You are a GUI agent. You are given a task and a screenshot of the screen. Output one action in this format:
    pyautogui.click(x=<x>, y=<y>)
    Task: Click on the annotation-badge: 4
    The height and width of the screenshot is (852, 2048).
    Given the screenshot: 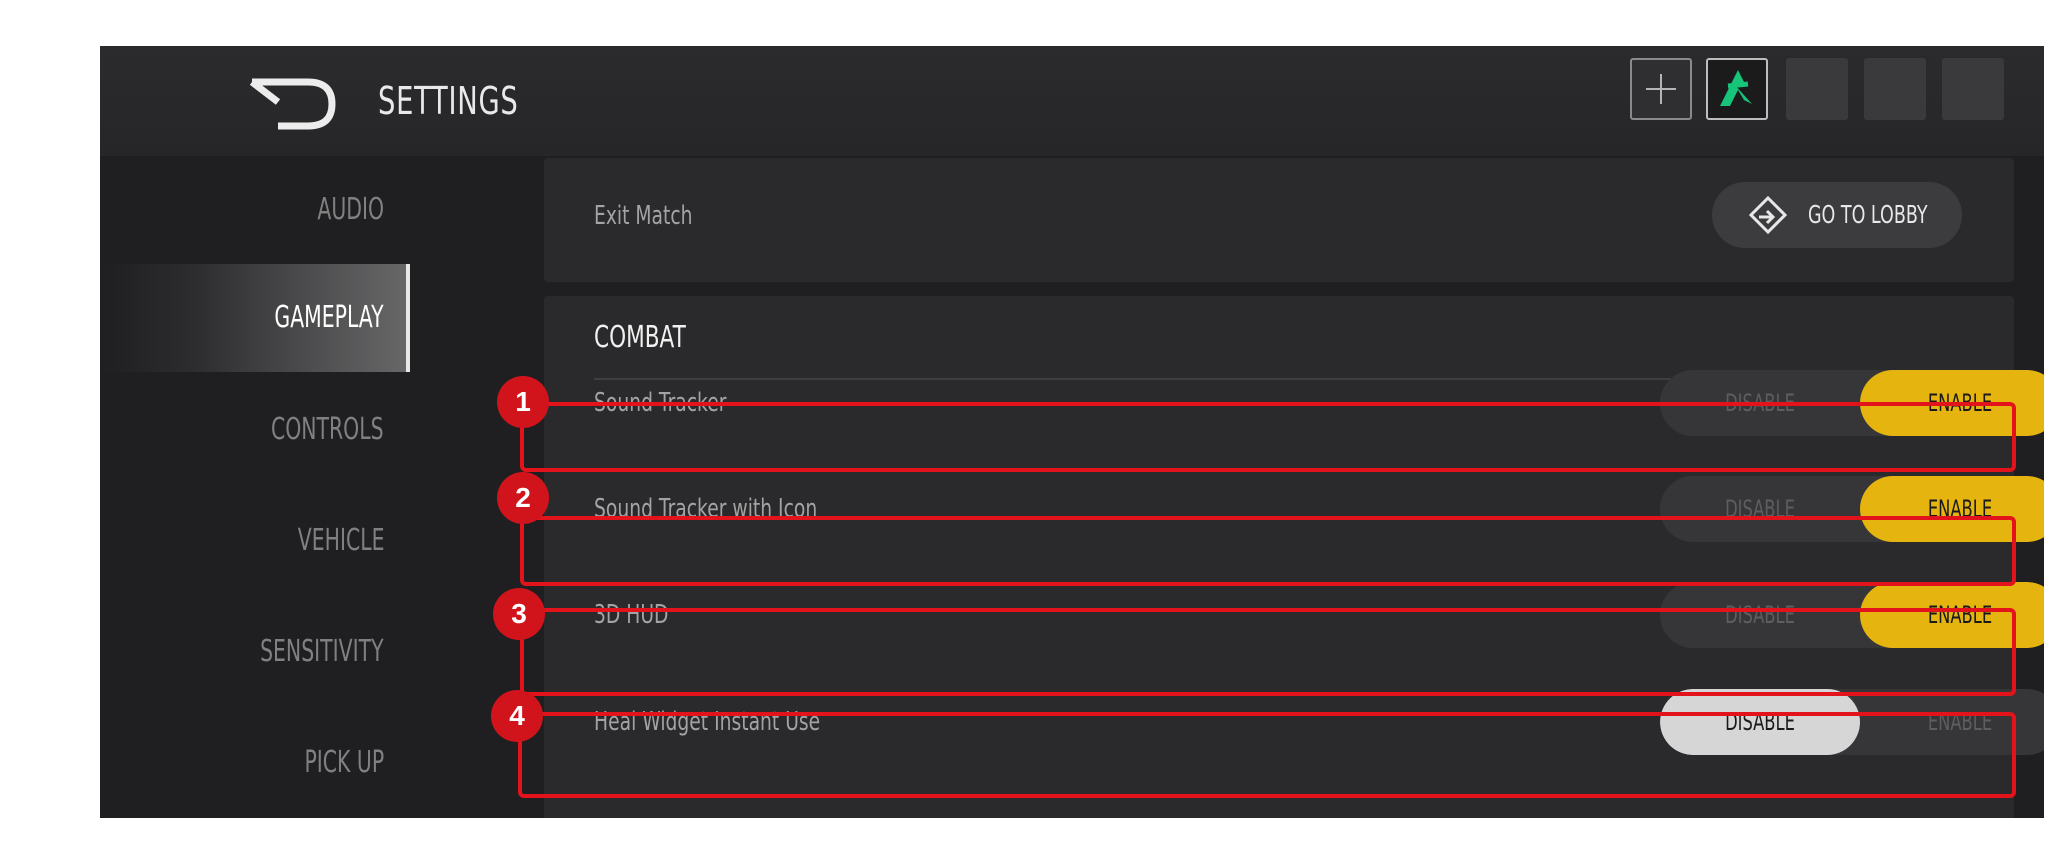 What is the action you would take?
    pyautogui.click(x=517, y=716)
    